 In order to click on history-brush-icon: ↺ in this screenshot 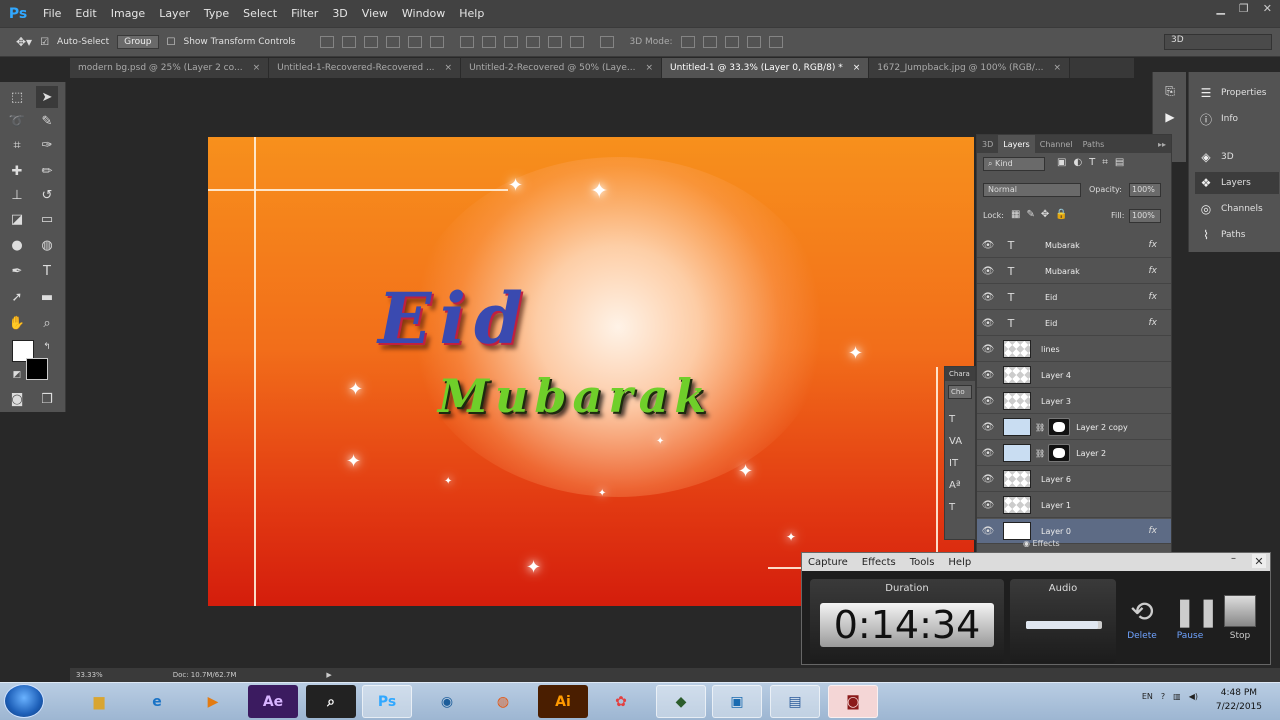, I will do `click(47, 195)`.